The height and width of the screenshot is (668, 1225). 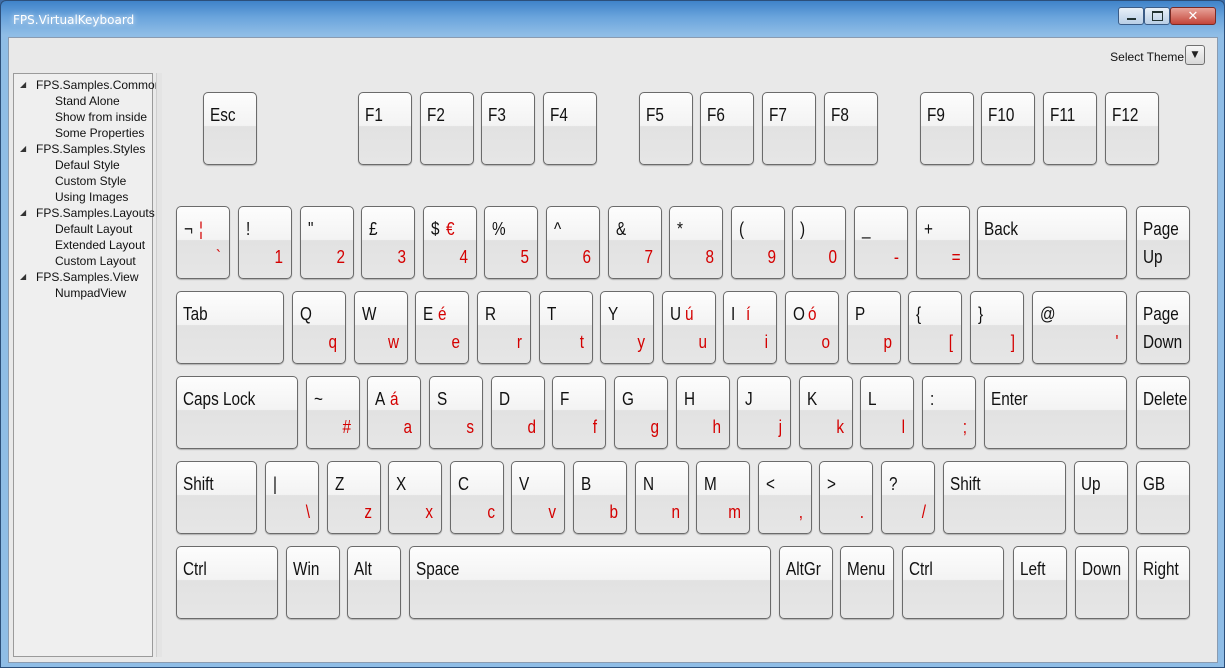 What do you see at coordinates (1079, 327) in the screenshot?
I see `key-quote: @ '` at bounding box center [1079, 327].